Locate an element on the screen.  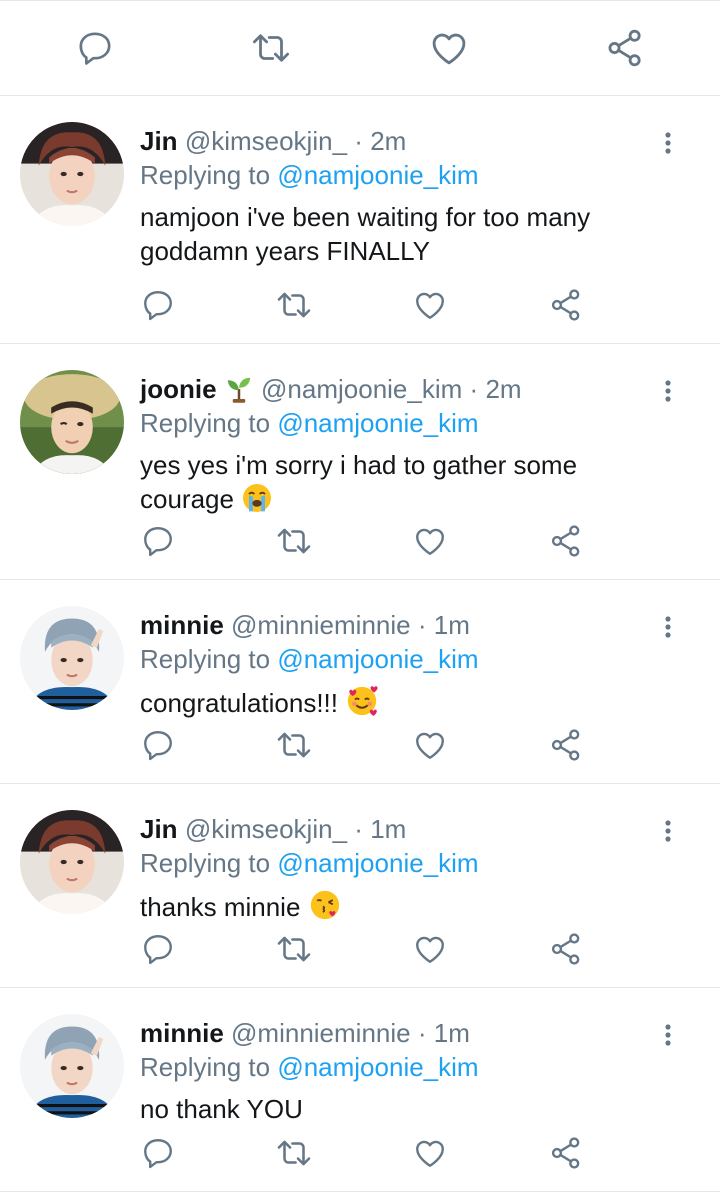
user-handle: @namjoonie_kim is located at coordinates (361, 389).